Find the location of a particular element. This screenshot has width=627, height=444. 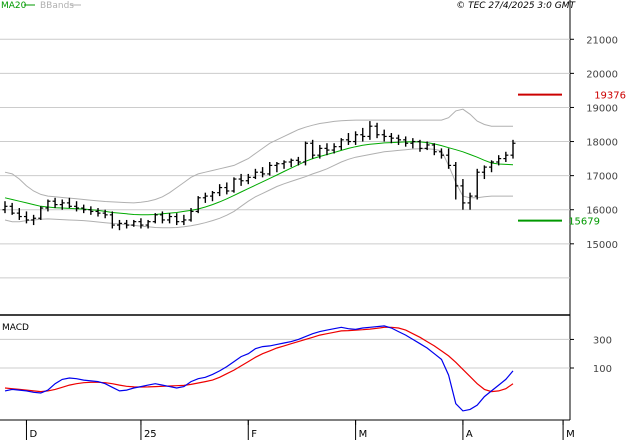

support-level-label: 15679 is located at coordinates (584, 222).